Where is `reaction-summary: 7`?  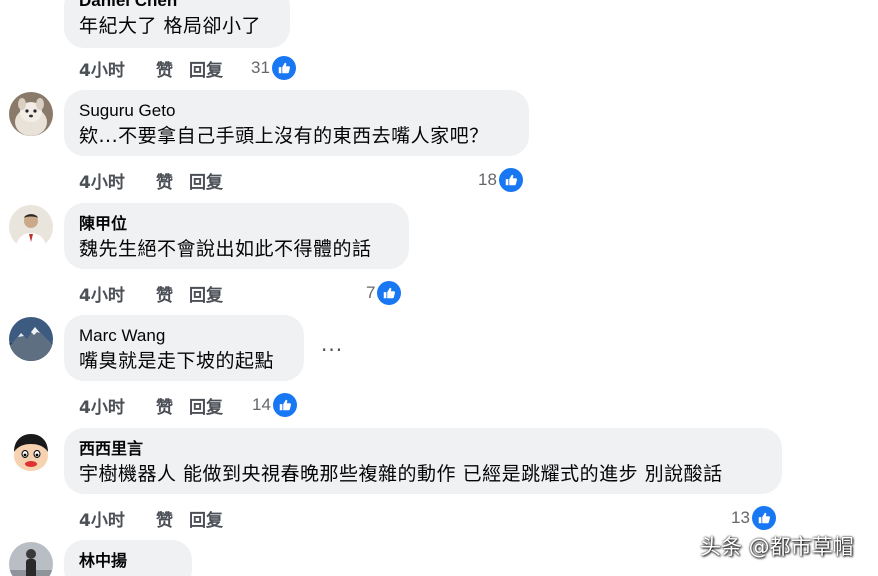 reaction-summary: 7 is located at coordinates (384, 293).